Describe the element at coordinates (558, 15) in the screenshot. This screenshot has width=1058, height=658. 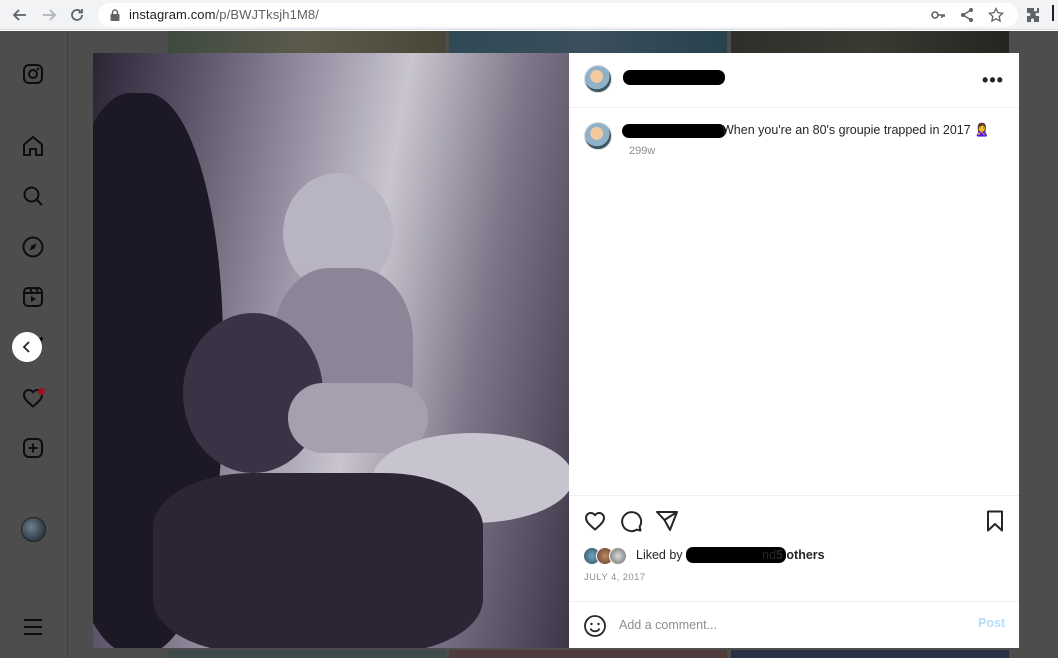
I see `address-bar: instagram.com/p/BWJTksjh1M8/` at that location.